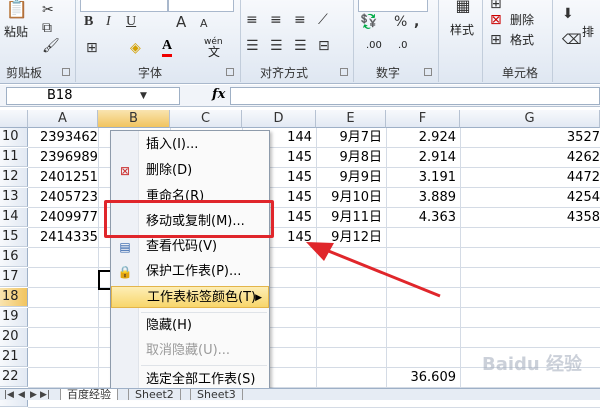  Describe the element at coordinates (568, 14) in the screenshot. I see `fill-down-icon: ⬇` at that location.